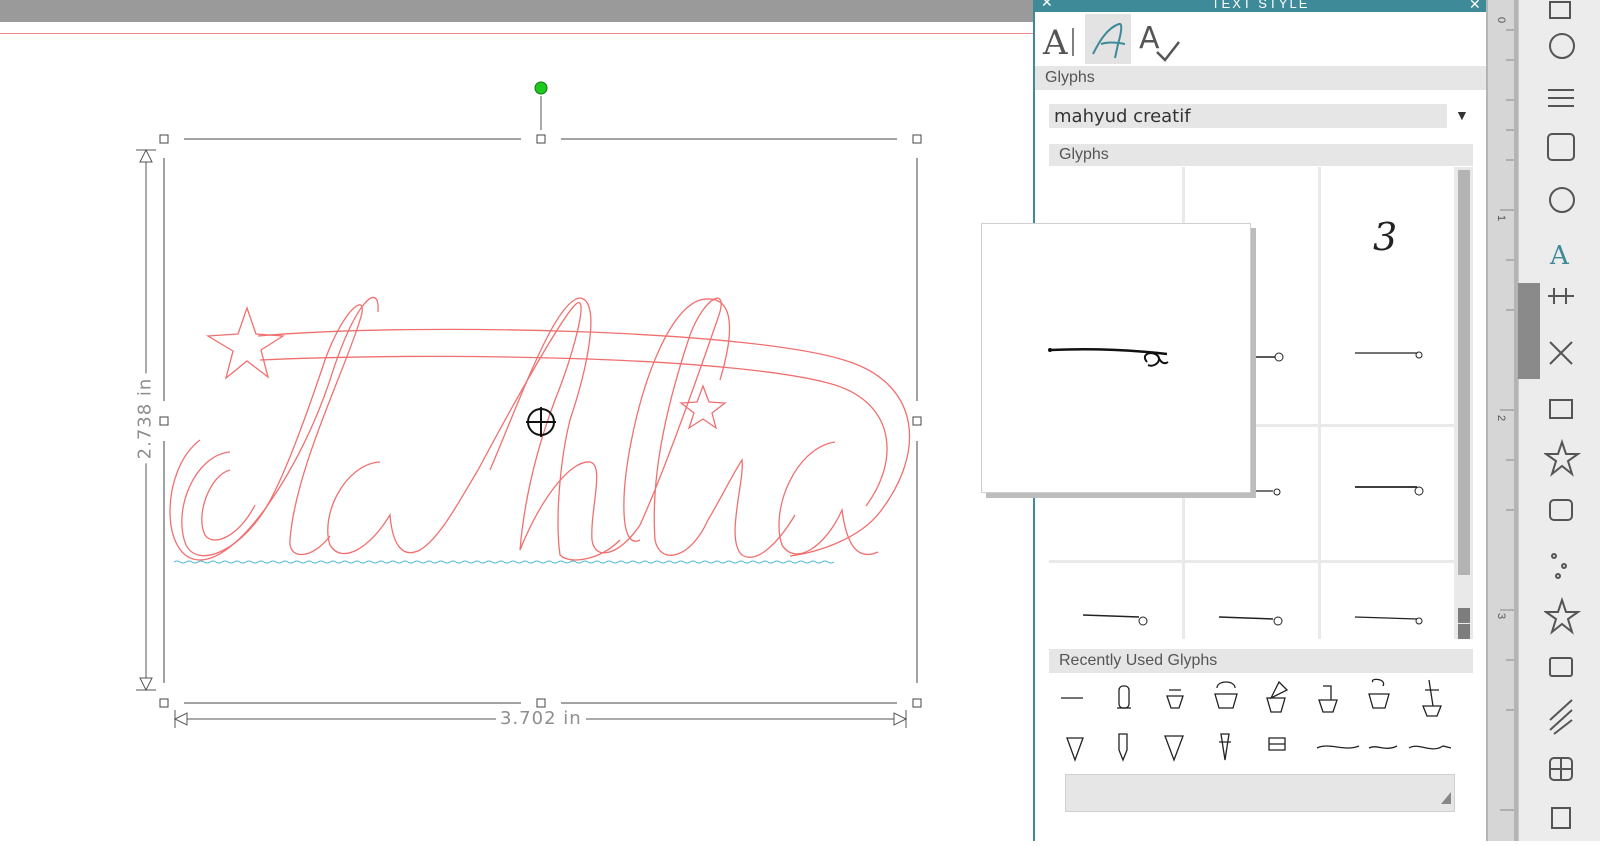 Image resolution: width=1600 pixels, height=846 pixels. Describe the element at coordinates (541, 422) in the screenshot. I see `move-crosshair-icon` at that location.